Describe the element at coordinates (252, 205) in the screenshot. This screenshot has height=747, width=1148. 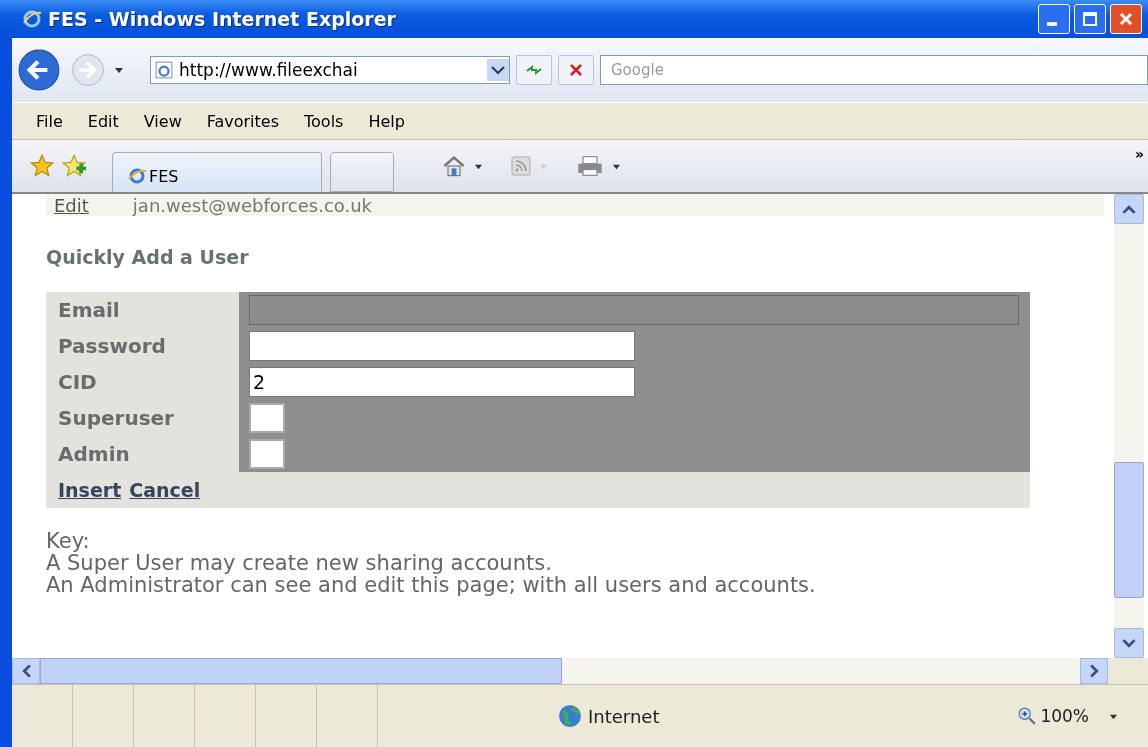
I see `user-email: jan.west@webforces.co.uk` at that location.